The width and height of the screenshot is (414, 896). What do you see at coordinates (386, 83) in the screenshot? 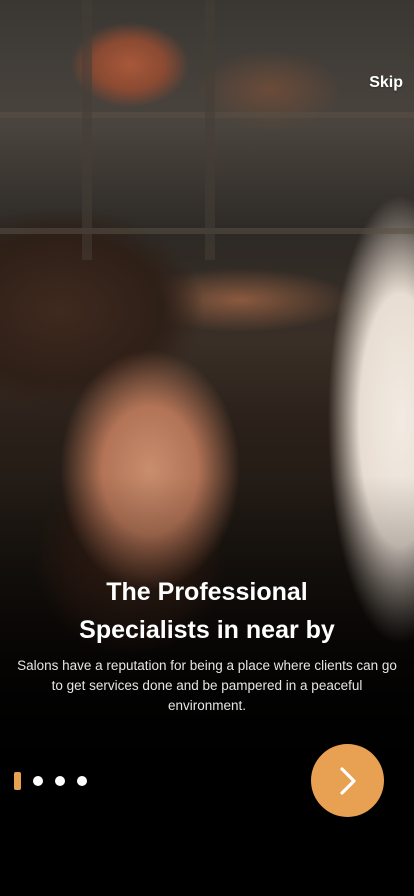
I see `skip-button: Skip` at bounding box center [386, 83].